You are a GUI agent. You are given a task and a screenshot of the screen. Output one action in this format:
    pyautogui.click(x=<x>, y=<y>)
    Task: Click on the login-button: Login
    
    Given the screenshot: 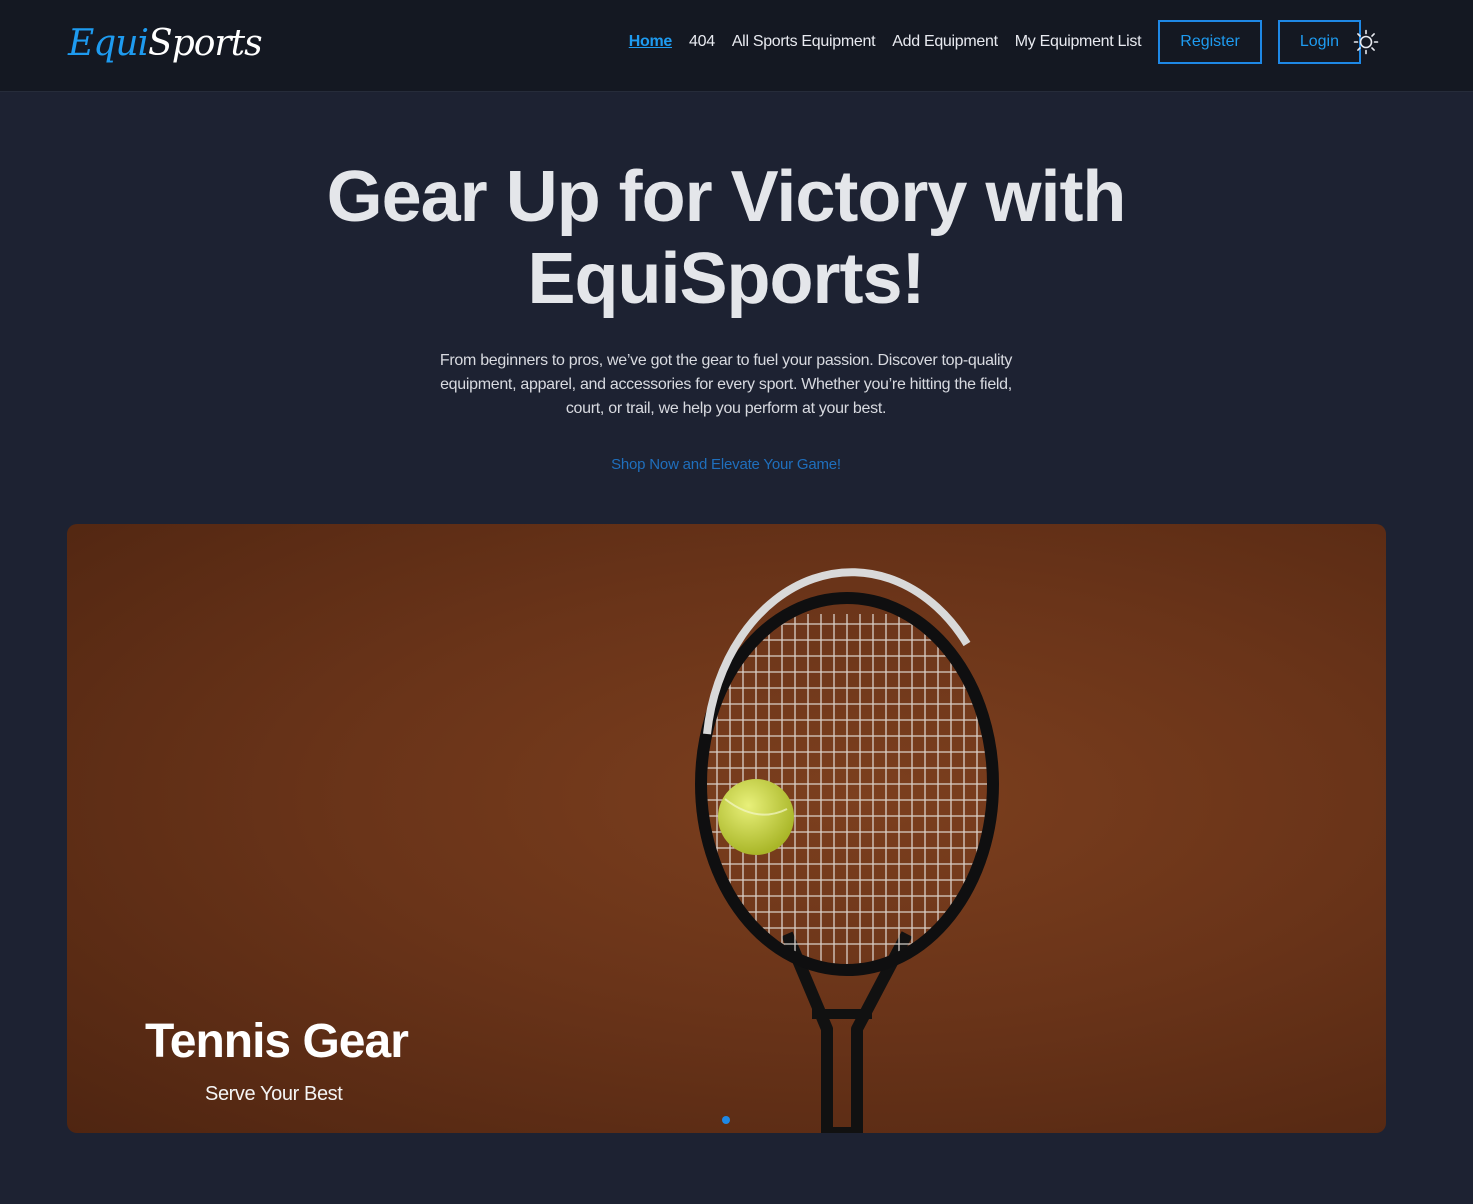 What is the action you would take?
    pyautogui.click(x=1319, y=42)
    